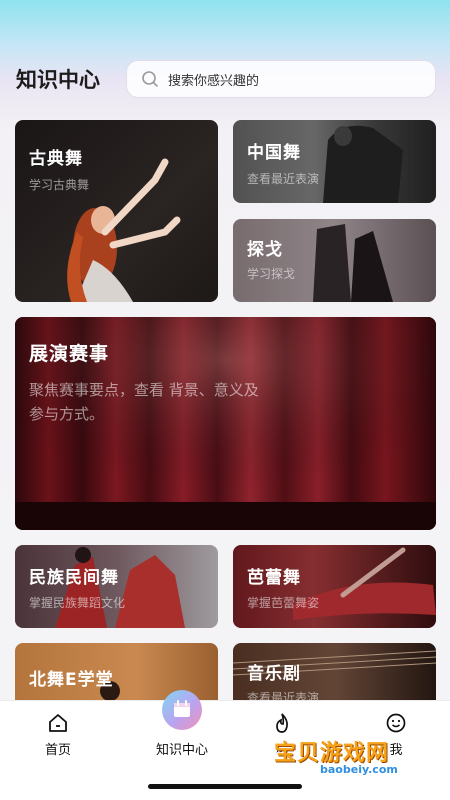  Describe the element at coordinates (57, 750) in the screenshot. I see `tab-label: 首页` at that location.